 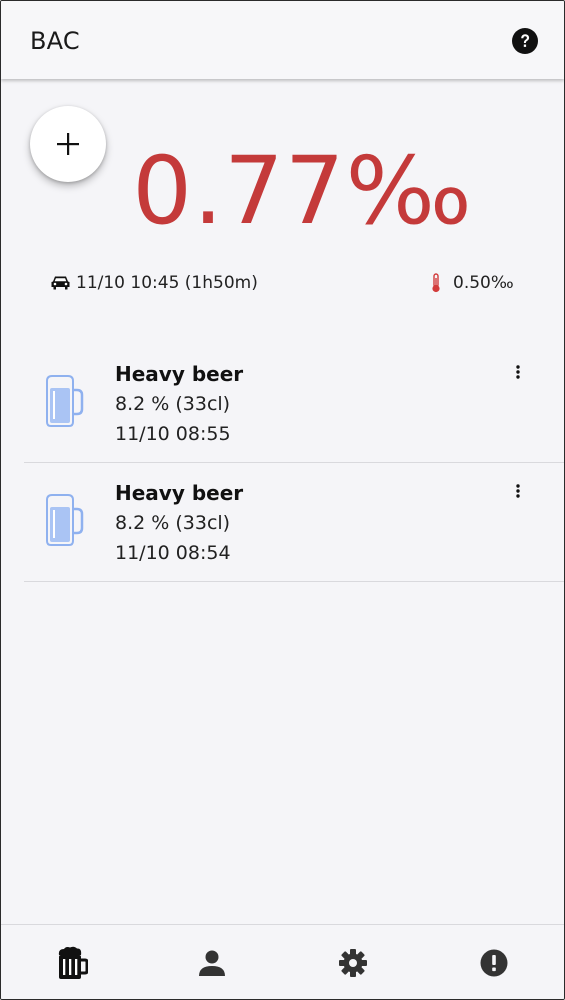 I want to click on drink-time: 11/10 08:54, so click(x=173, y=553).